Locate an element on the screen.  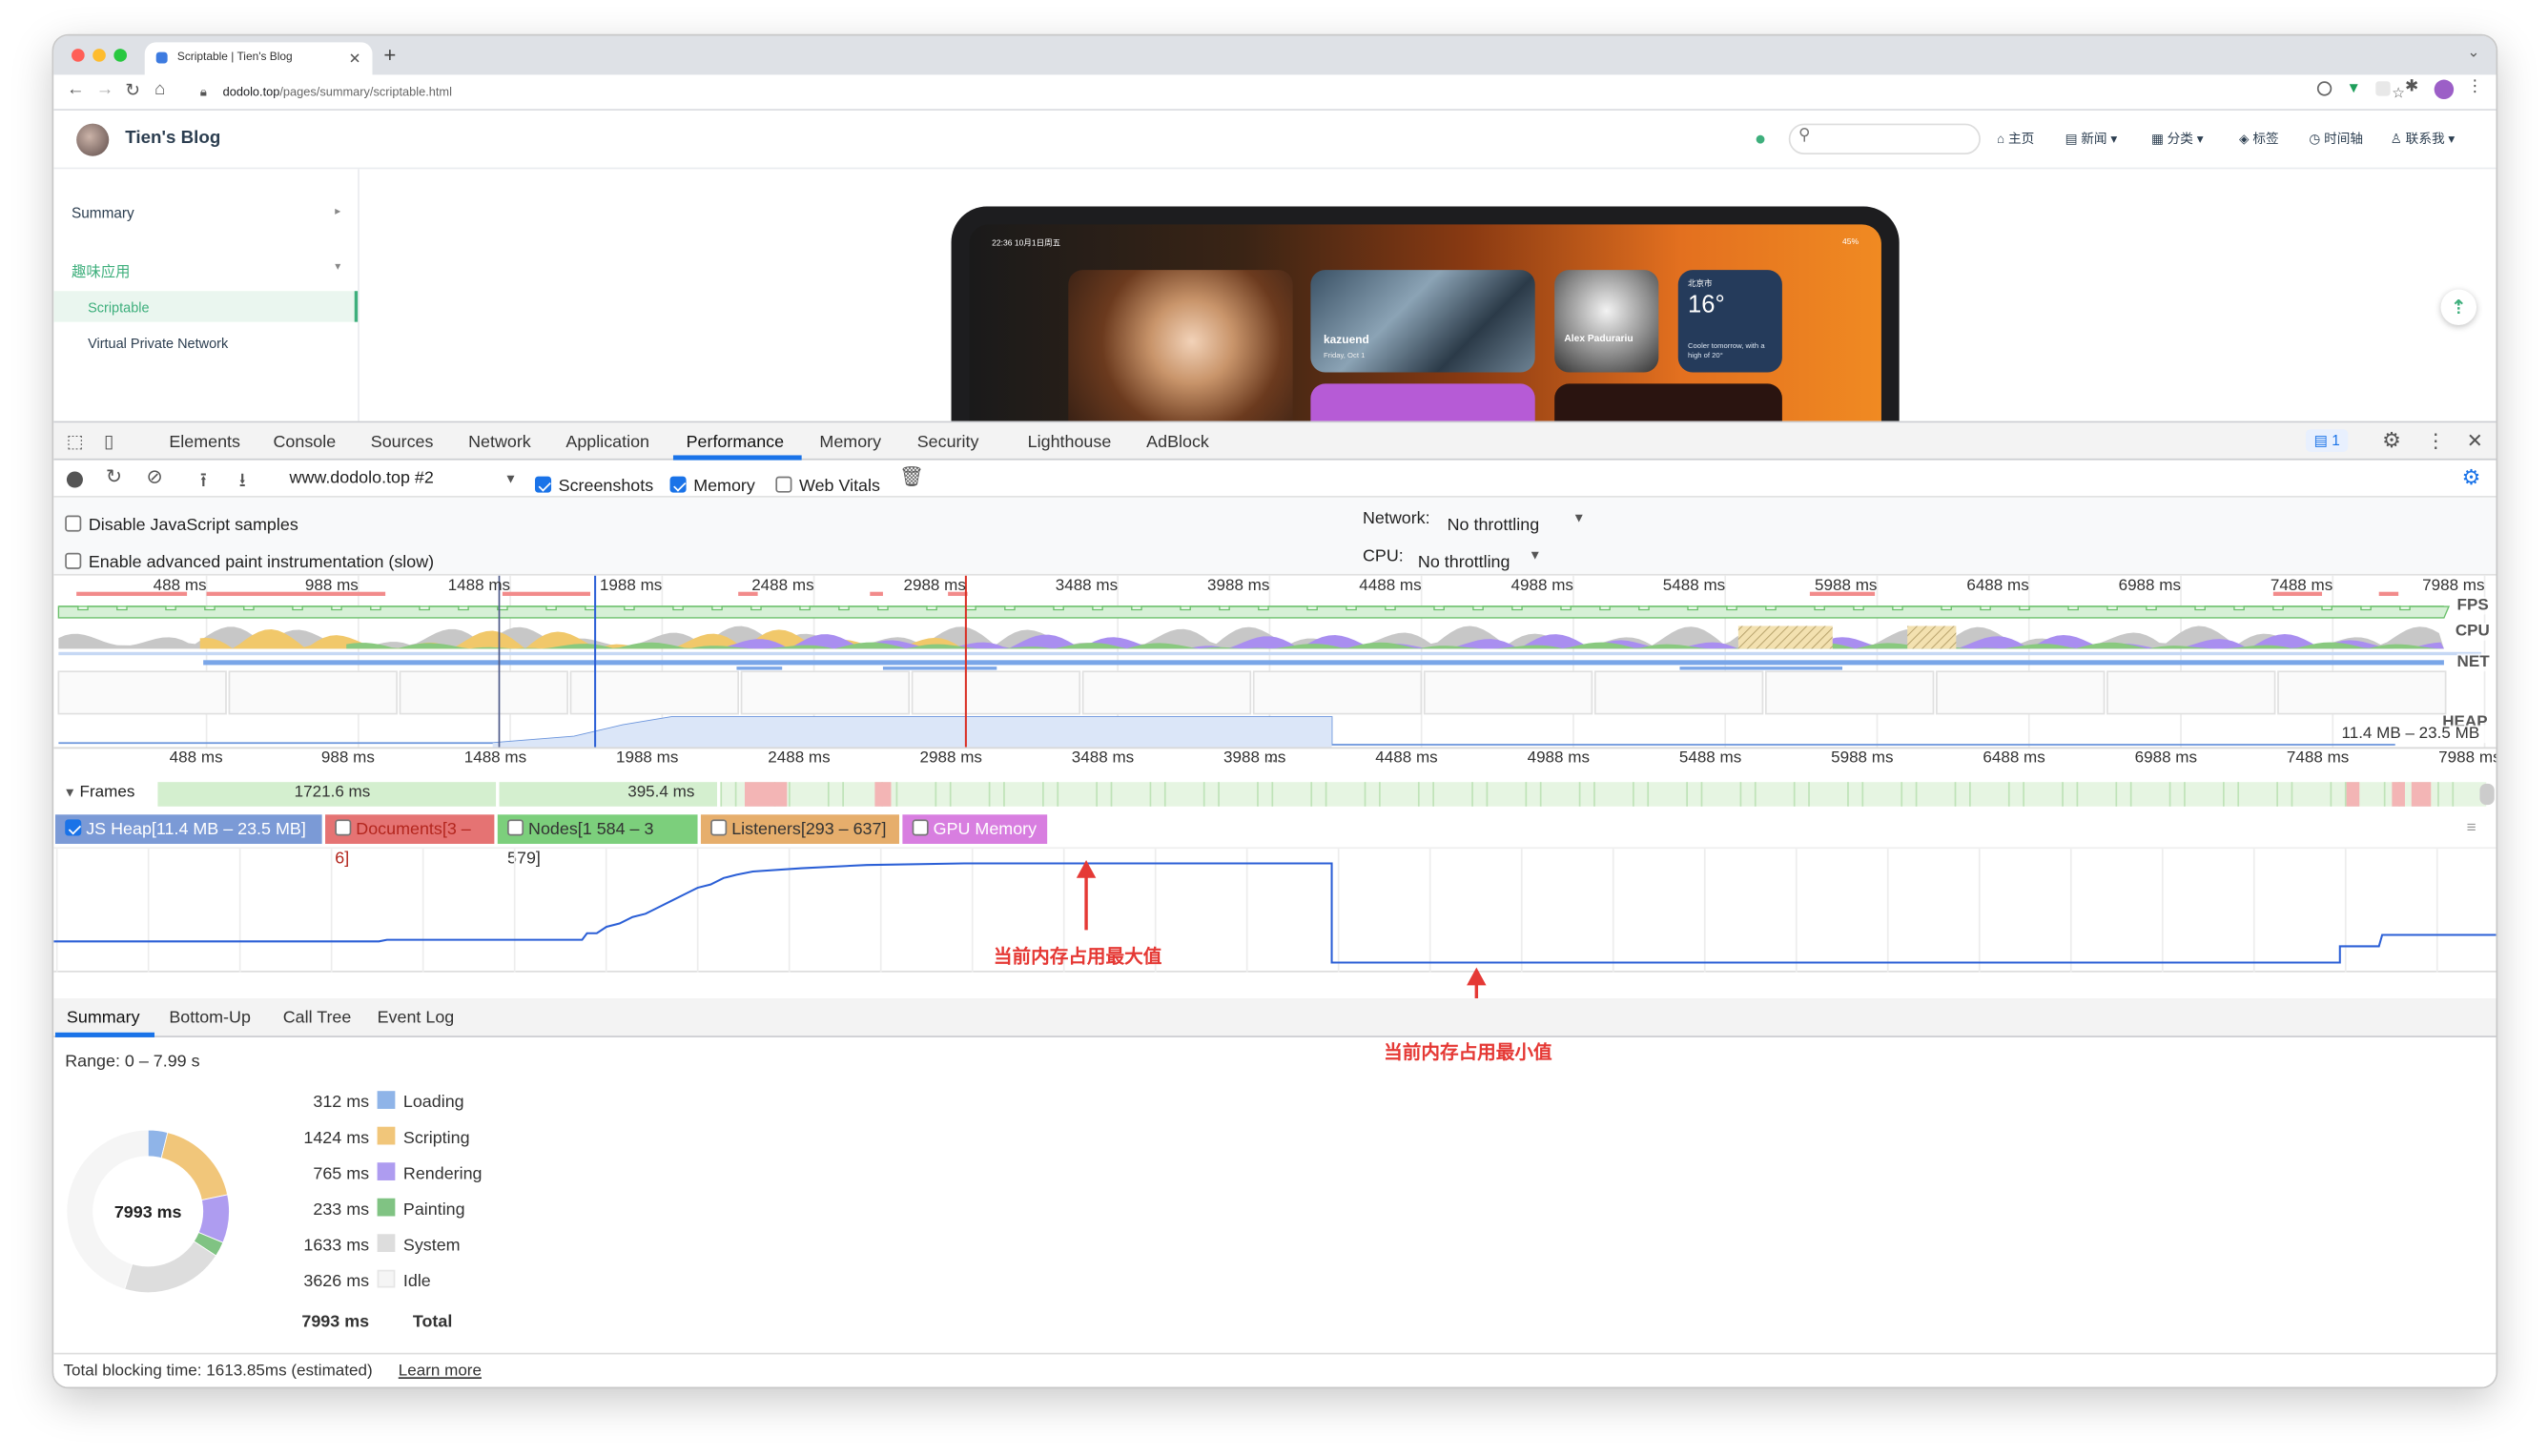
learn-more-link: Learn more is located at coordinates (440, 1372).